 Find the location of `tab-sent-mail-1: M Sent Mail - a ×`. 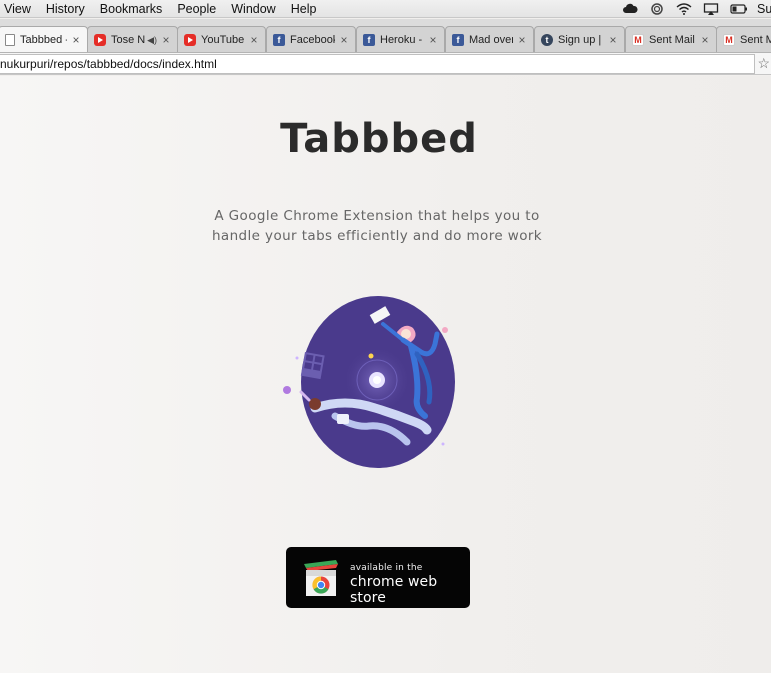

tab-sent-mail-1: M Sent Mail - a × is located at coordinates (671, 39).